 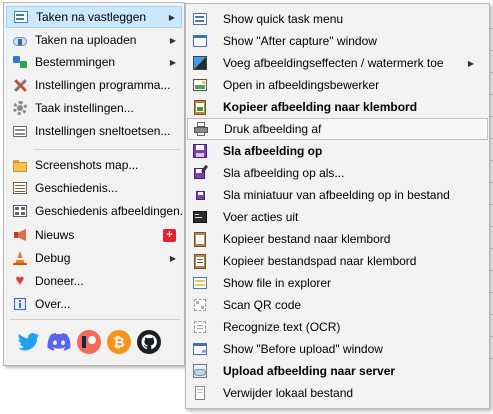 I want to click on social-links: ₿, so click(x=89, y=344).